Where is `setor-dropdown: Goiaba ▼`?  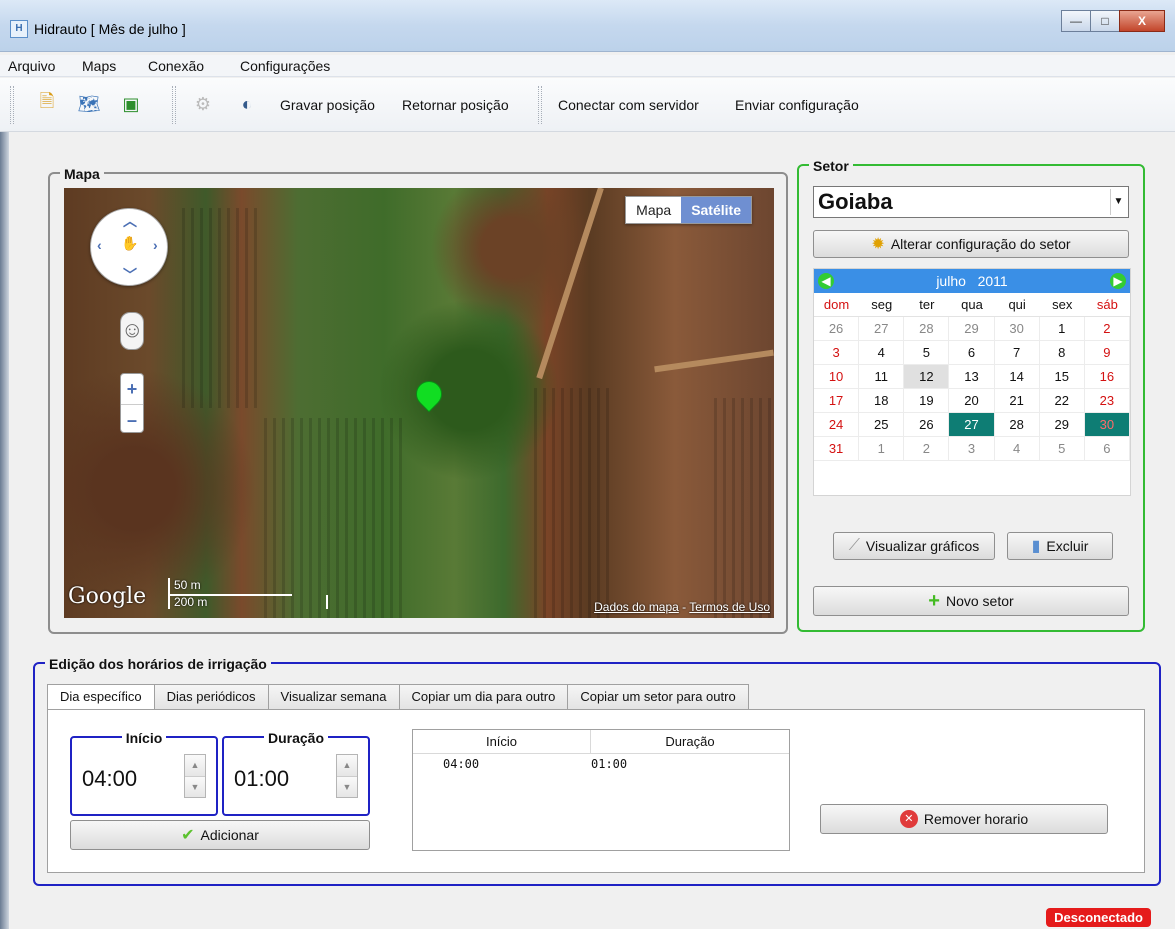 setor-dropdown: Goiaba ▼ is located at coordinates (971, 202).